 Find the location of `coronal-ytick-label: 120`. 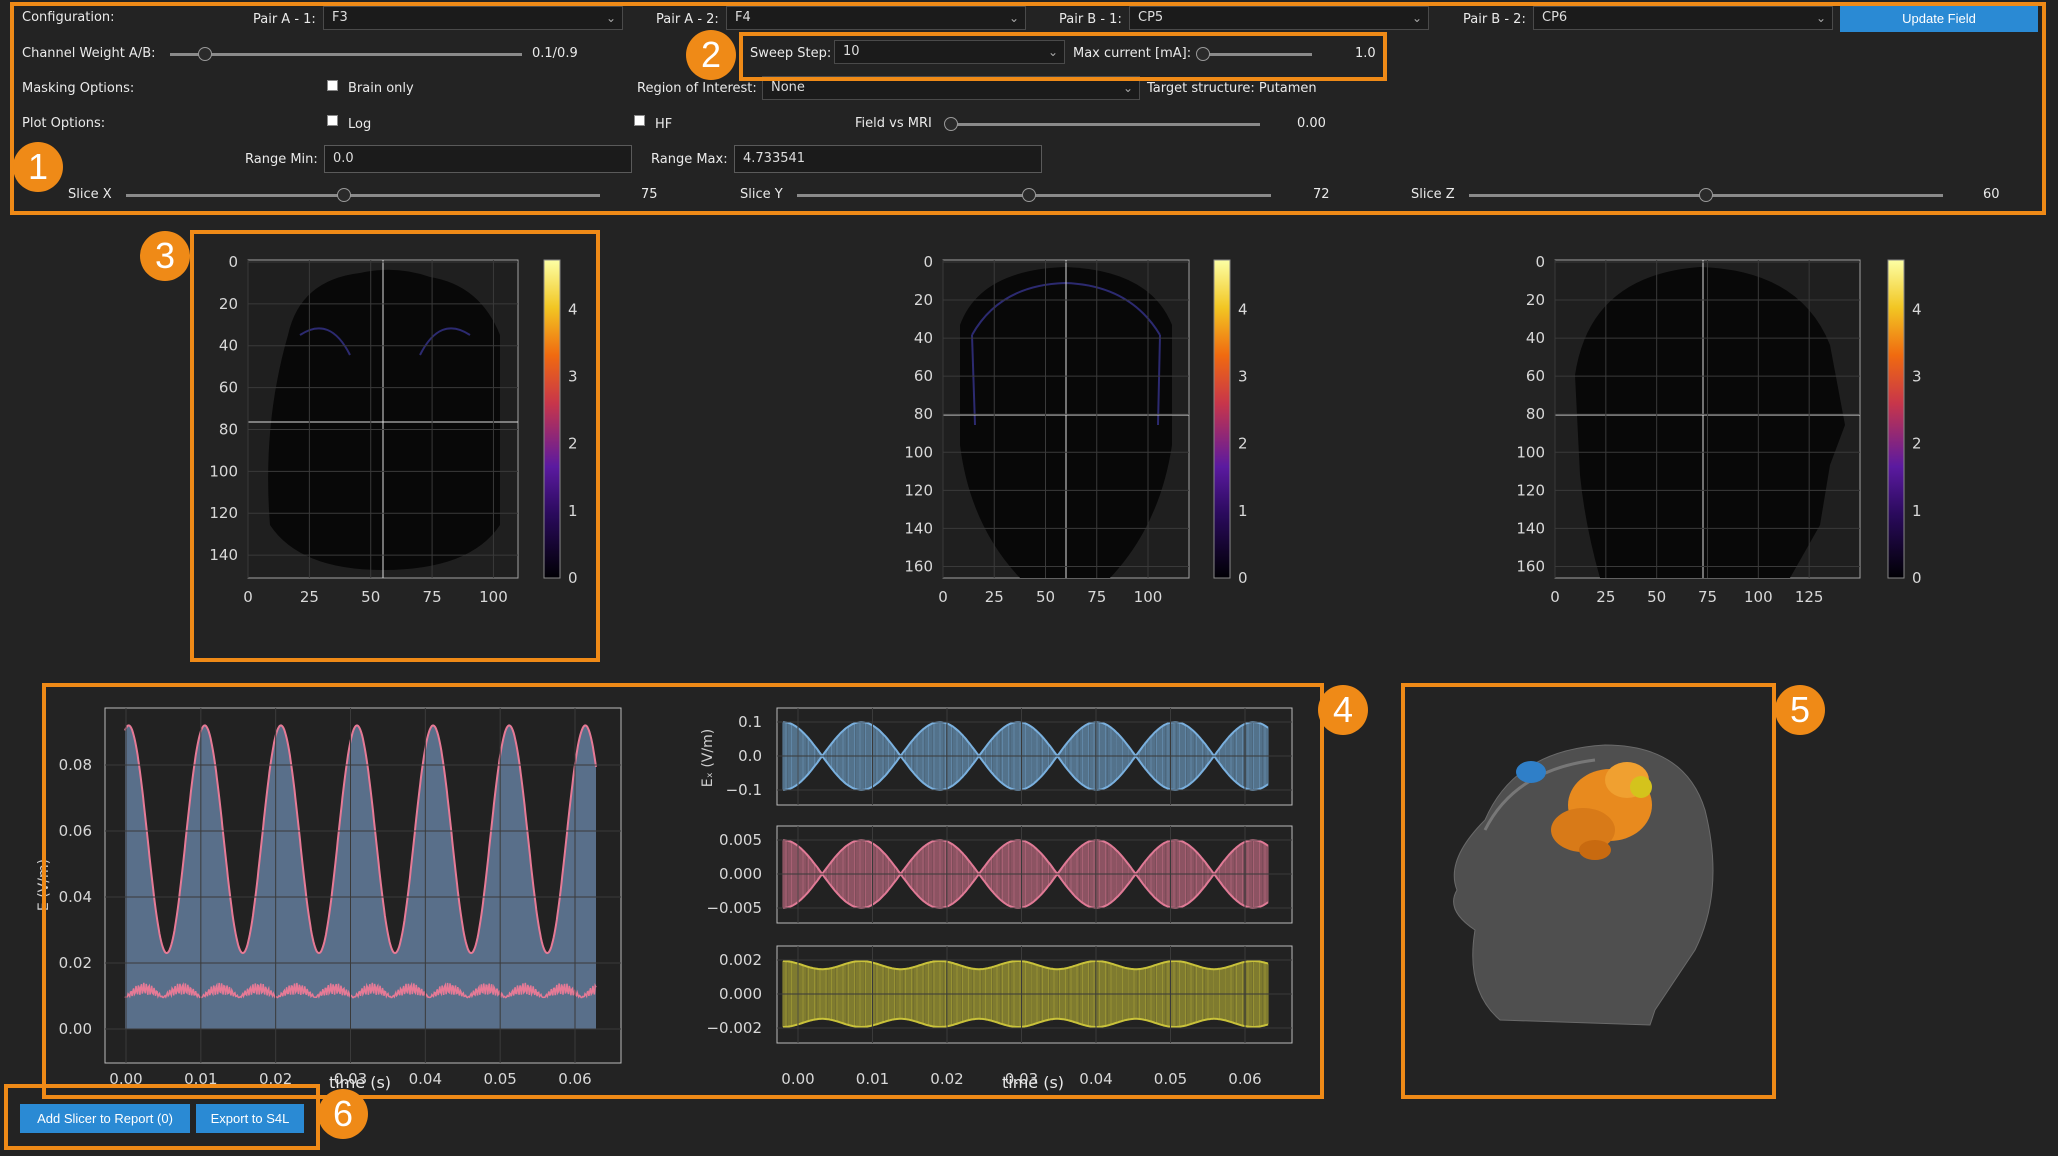

coronal-ytick-label: 120 is located at coordinates (918, 490).